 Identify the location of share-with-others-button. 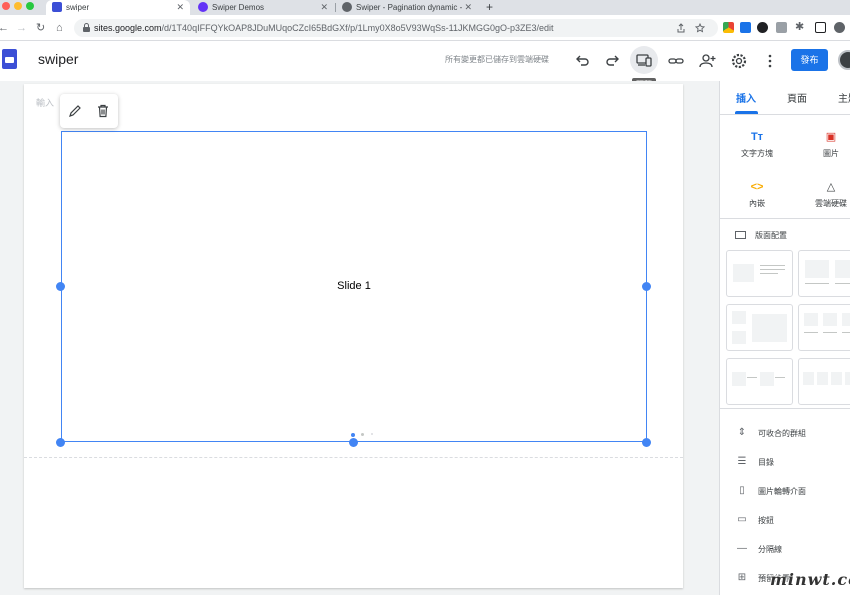
(708, 61).